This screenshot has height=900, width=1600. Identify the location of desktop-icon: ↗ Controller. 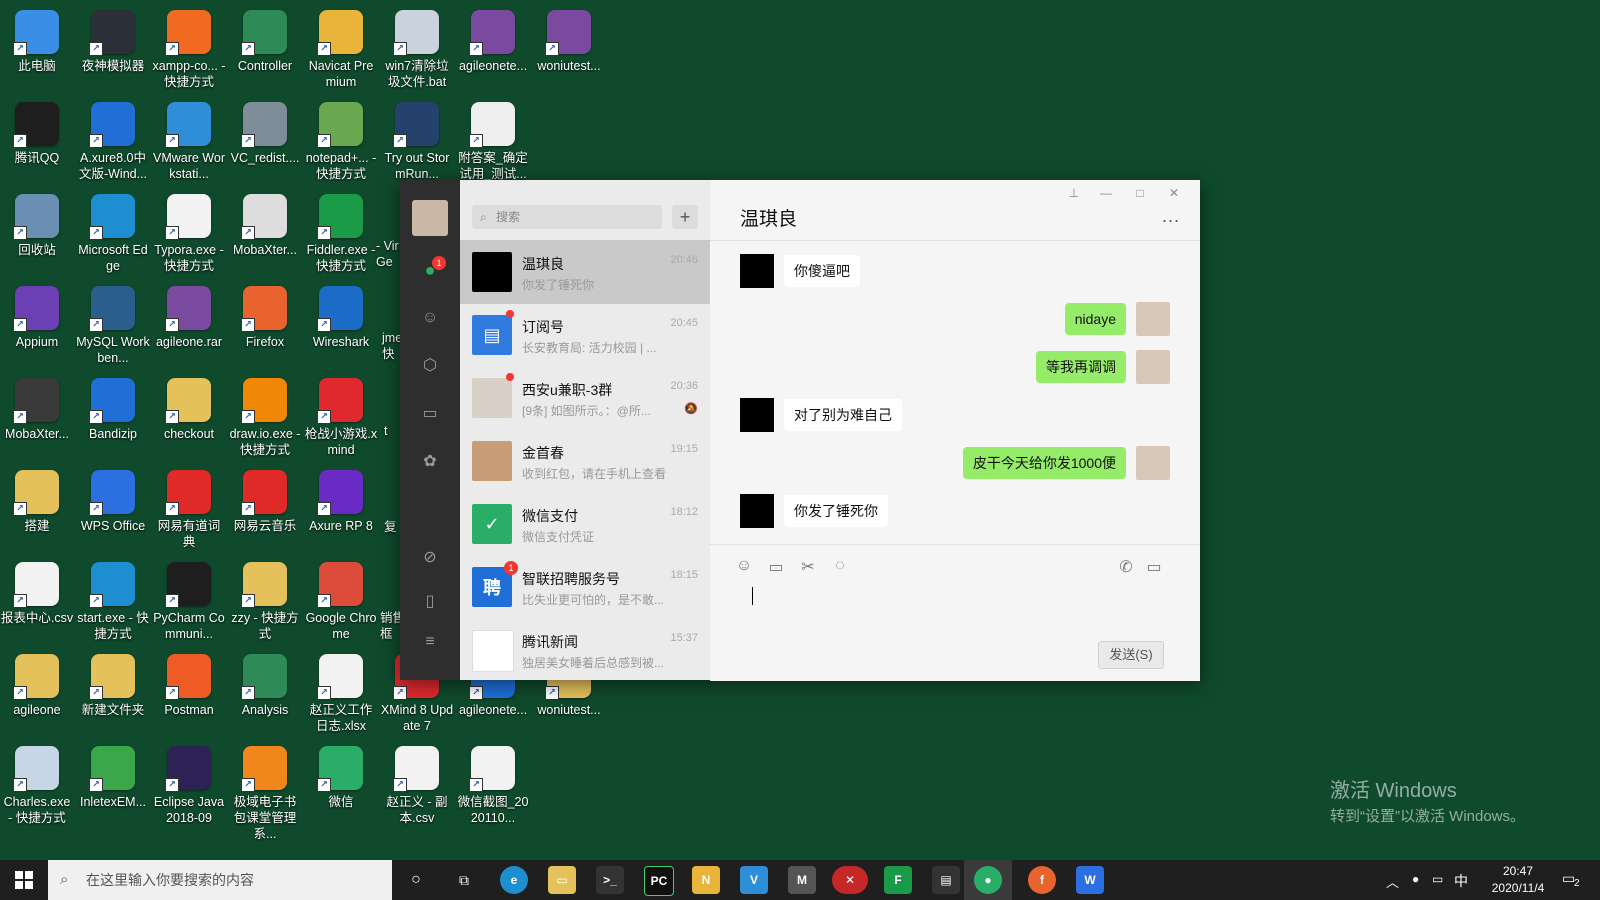
(265, 39).